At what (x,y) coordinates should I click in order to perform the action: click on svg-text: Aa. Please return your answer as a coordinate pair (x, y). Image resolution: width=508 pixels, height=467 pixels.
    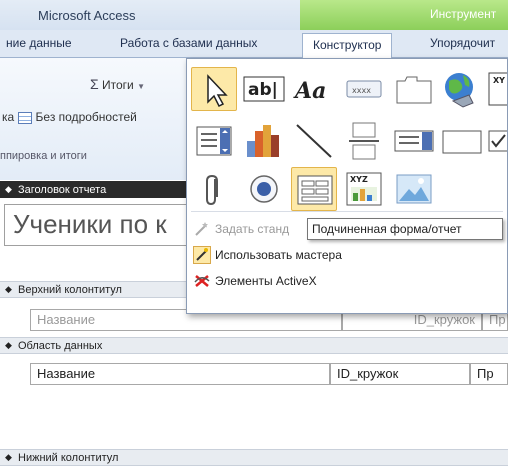
    Looking at the image, I should click on (309, 91).